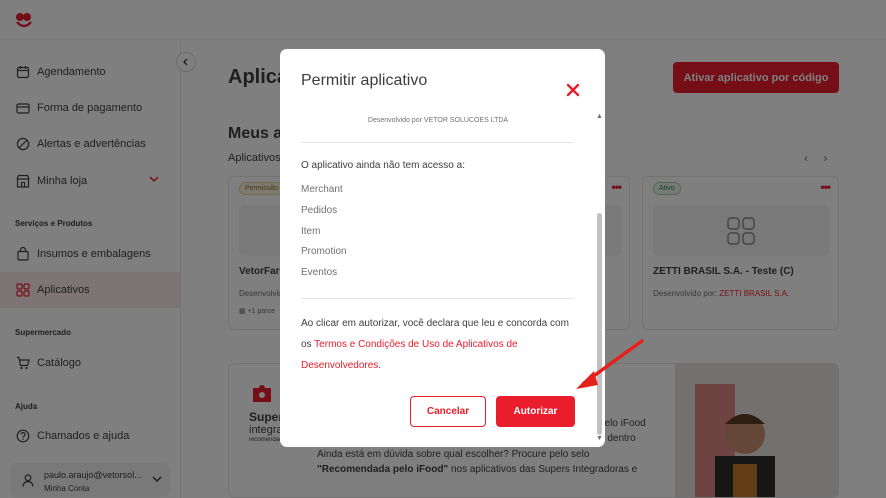 The width and height of the screenshot is (886, 498). What do you see at coordinates (599, 438) in the screenshot?
I see `scroll-down-icon: ▼` at bounding box center [599, 438].